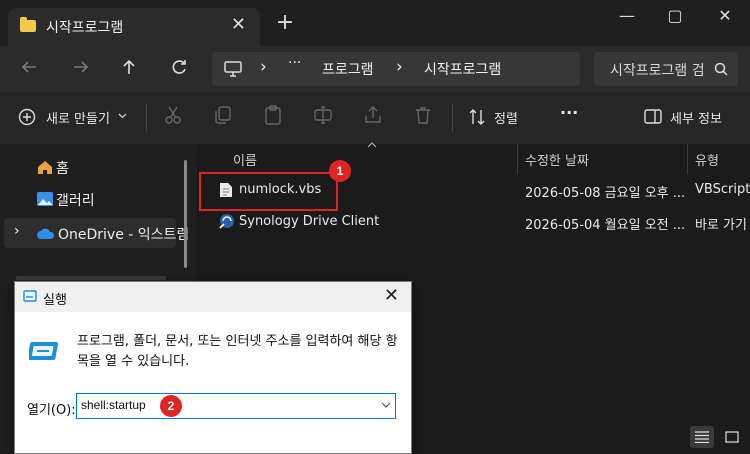 This screenshot has width=750, height=454. I want to click on sort-icon, so click(477, 117).